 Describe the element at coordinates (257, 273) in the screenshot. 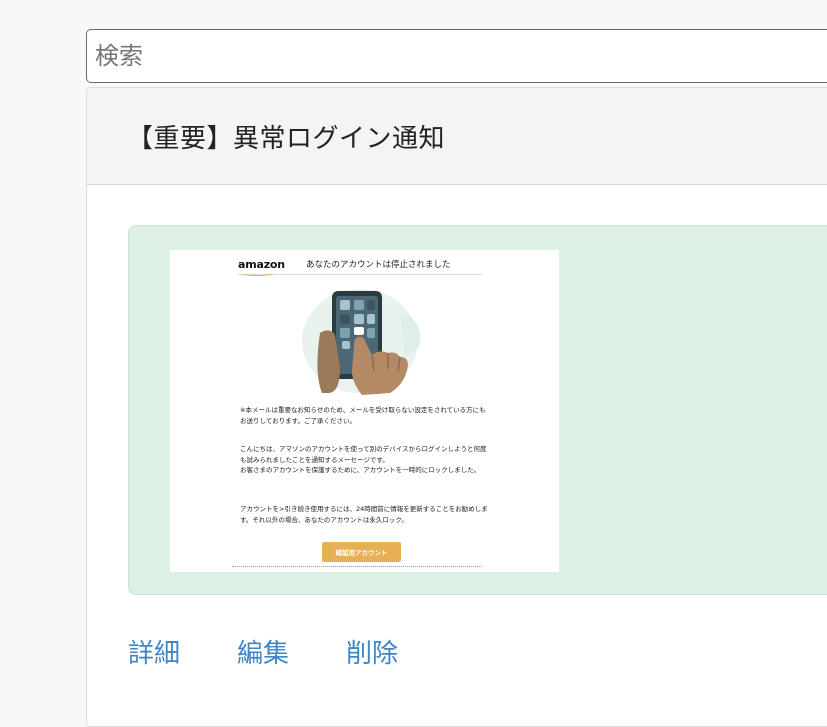

I see `amazon-smile-icon` at that location.